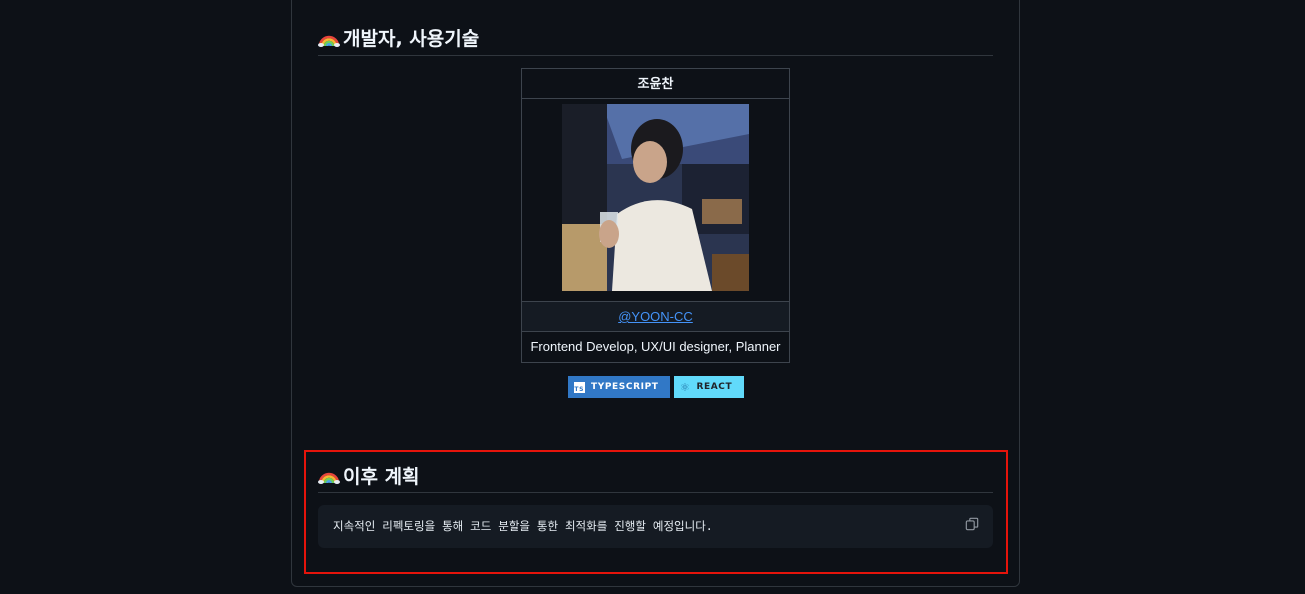 The image size is (1305, 594). I want to click on profile-link-cell: @YOON-CC, so click(655, 317).